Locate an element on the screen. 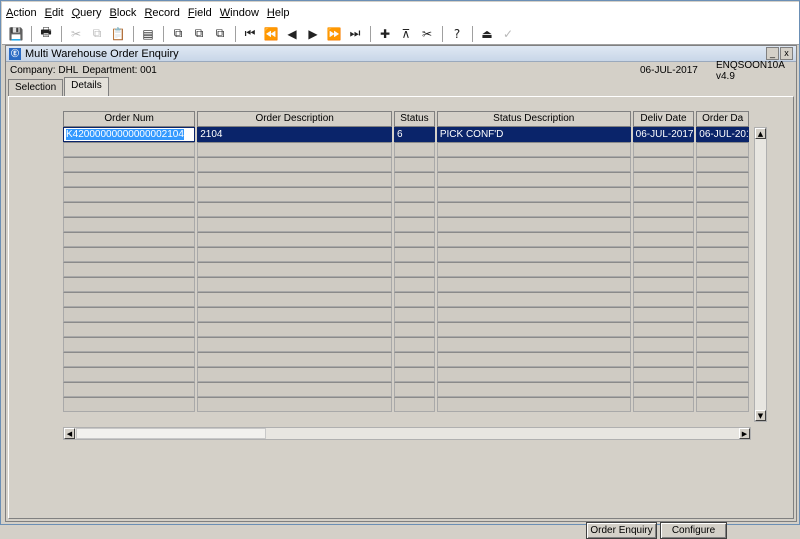 This screenshot has width=800, height=539. execute-query-icon: ⧉ is located at coordinates (199, 34).